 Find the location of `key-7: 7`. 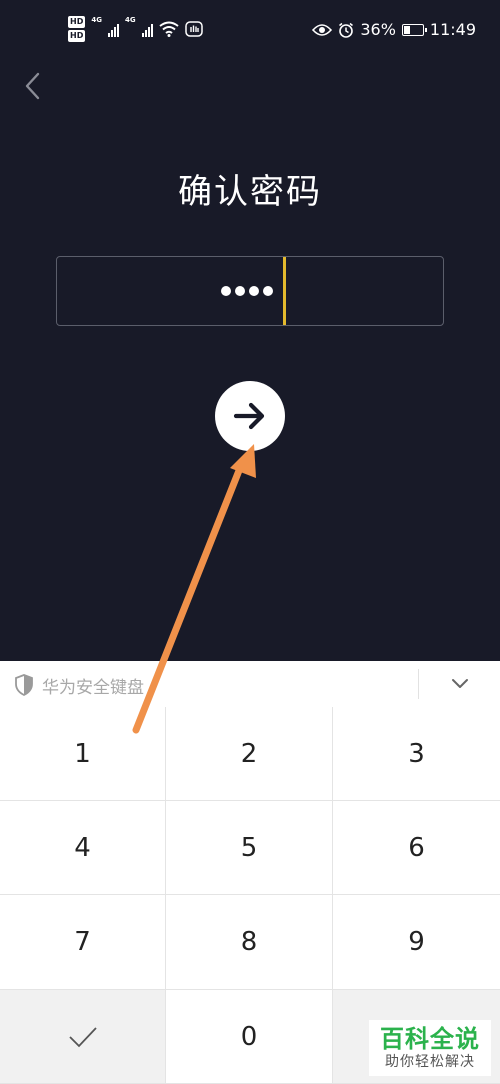

key-7: 7 is located at coordinates (83, 942).